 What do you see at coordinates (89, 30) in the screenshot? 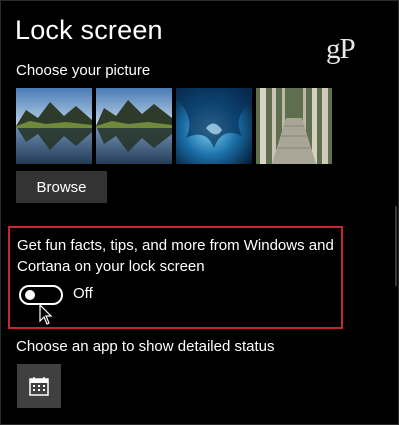
I see `page-title: Lock screen` at bounding box center [89, 30].